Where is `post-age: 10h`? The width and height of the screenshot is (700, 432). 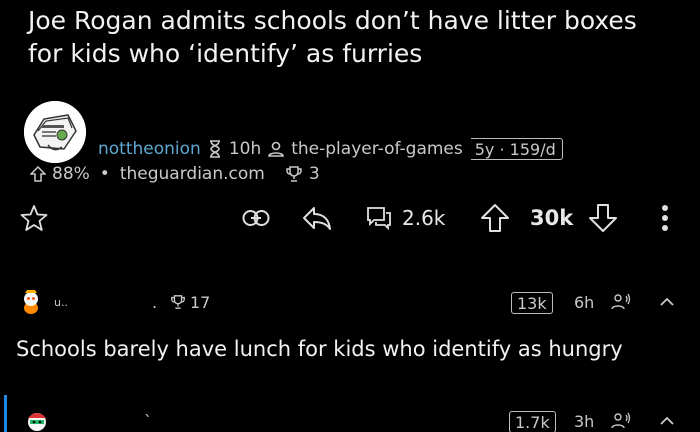 post-age: 10h is located at coordinates (245, 149).